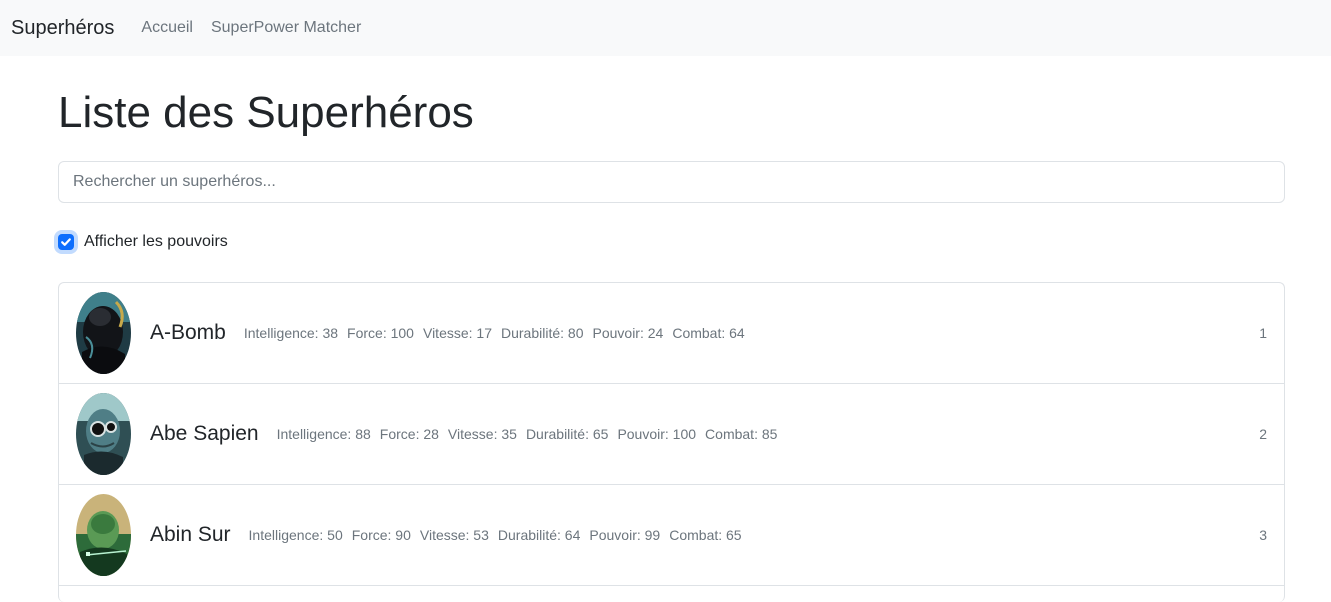 The image size is (1331, 602). Describe the element at coordinates (286, 28) in the screenshot. I see `nav-link-superpower-matcher: SuperPower Matcher` at that location.